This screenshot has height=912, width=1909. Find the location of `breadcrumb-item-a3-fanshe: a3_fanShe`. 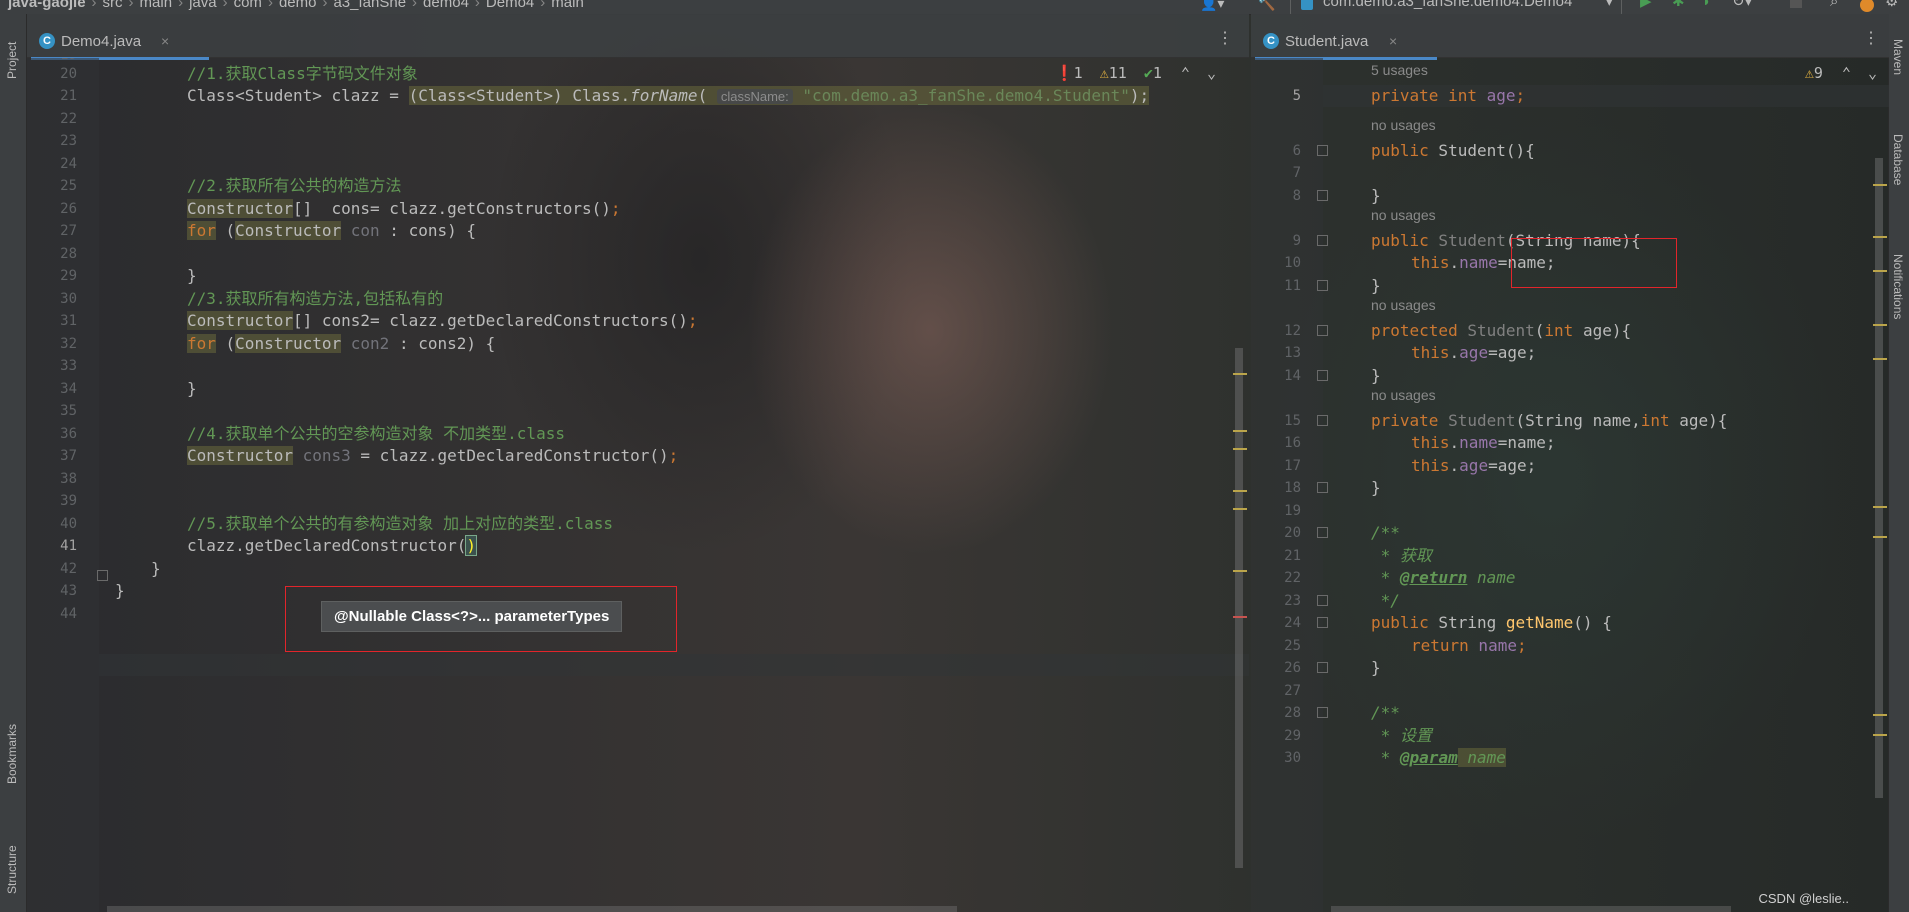

breadcrumb-item-a3-fanshe: a3_fanShe is located at coordinates (369, 5).